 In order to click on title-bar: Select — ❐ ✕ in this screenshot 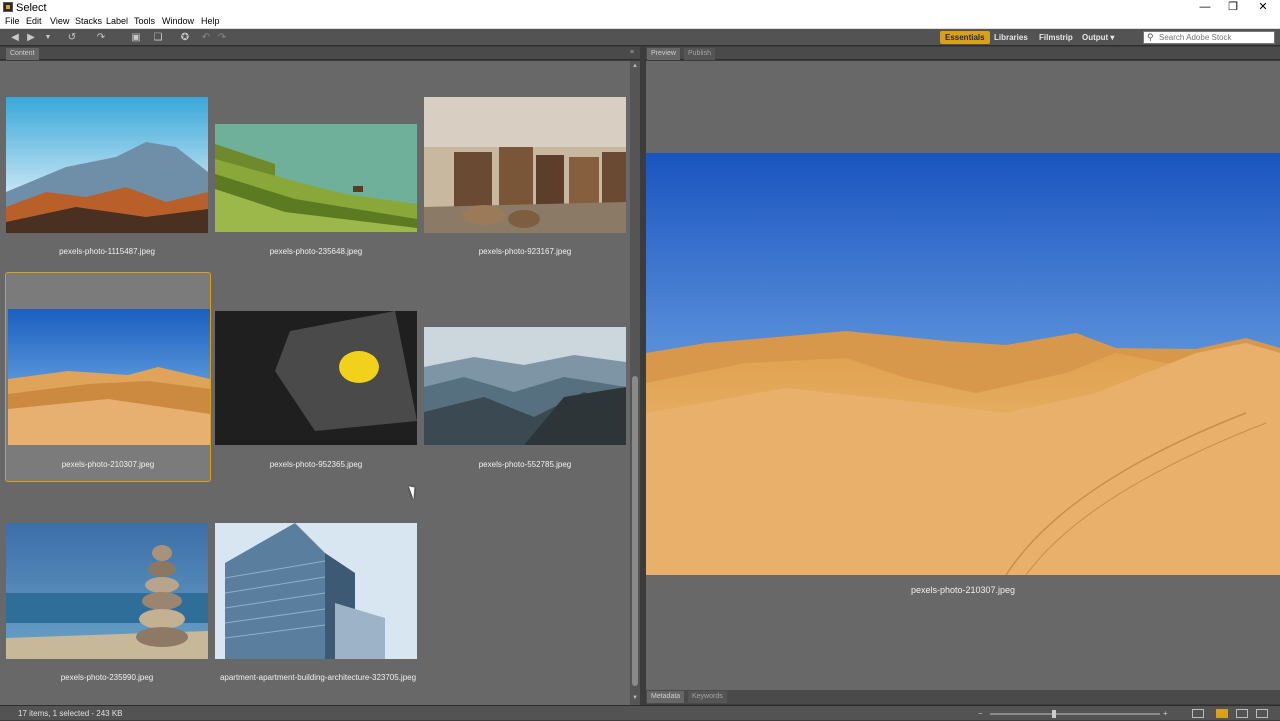, I will do `click(640, 7)`.